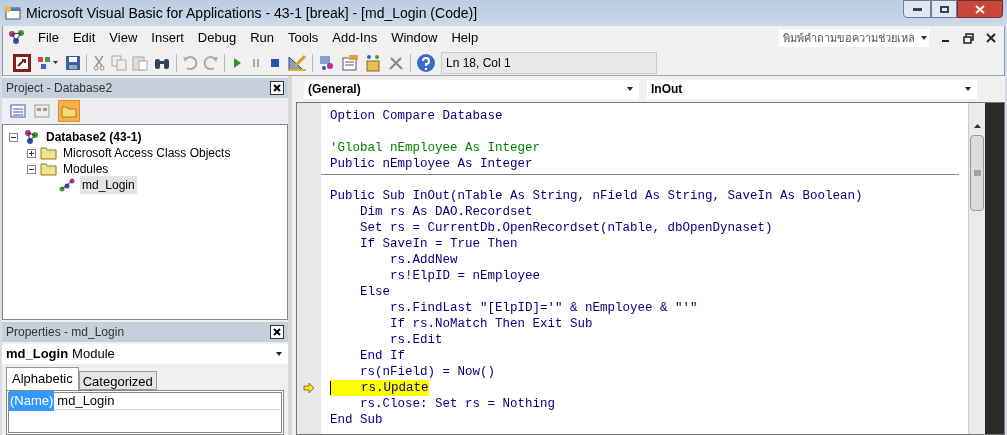  What do you see at coordinates (435, 148) in the screenshot?
I see `code-line: 'Global nEmployee As Integer` at bounding box center [435, 148].